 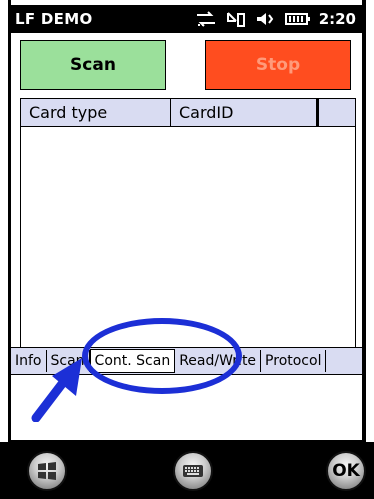 I want to click on keyboard-button, so click(x=193, y=471).